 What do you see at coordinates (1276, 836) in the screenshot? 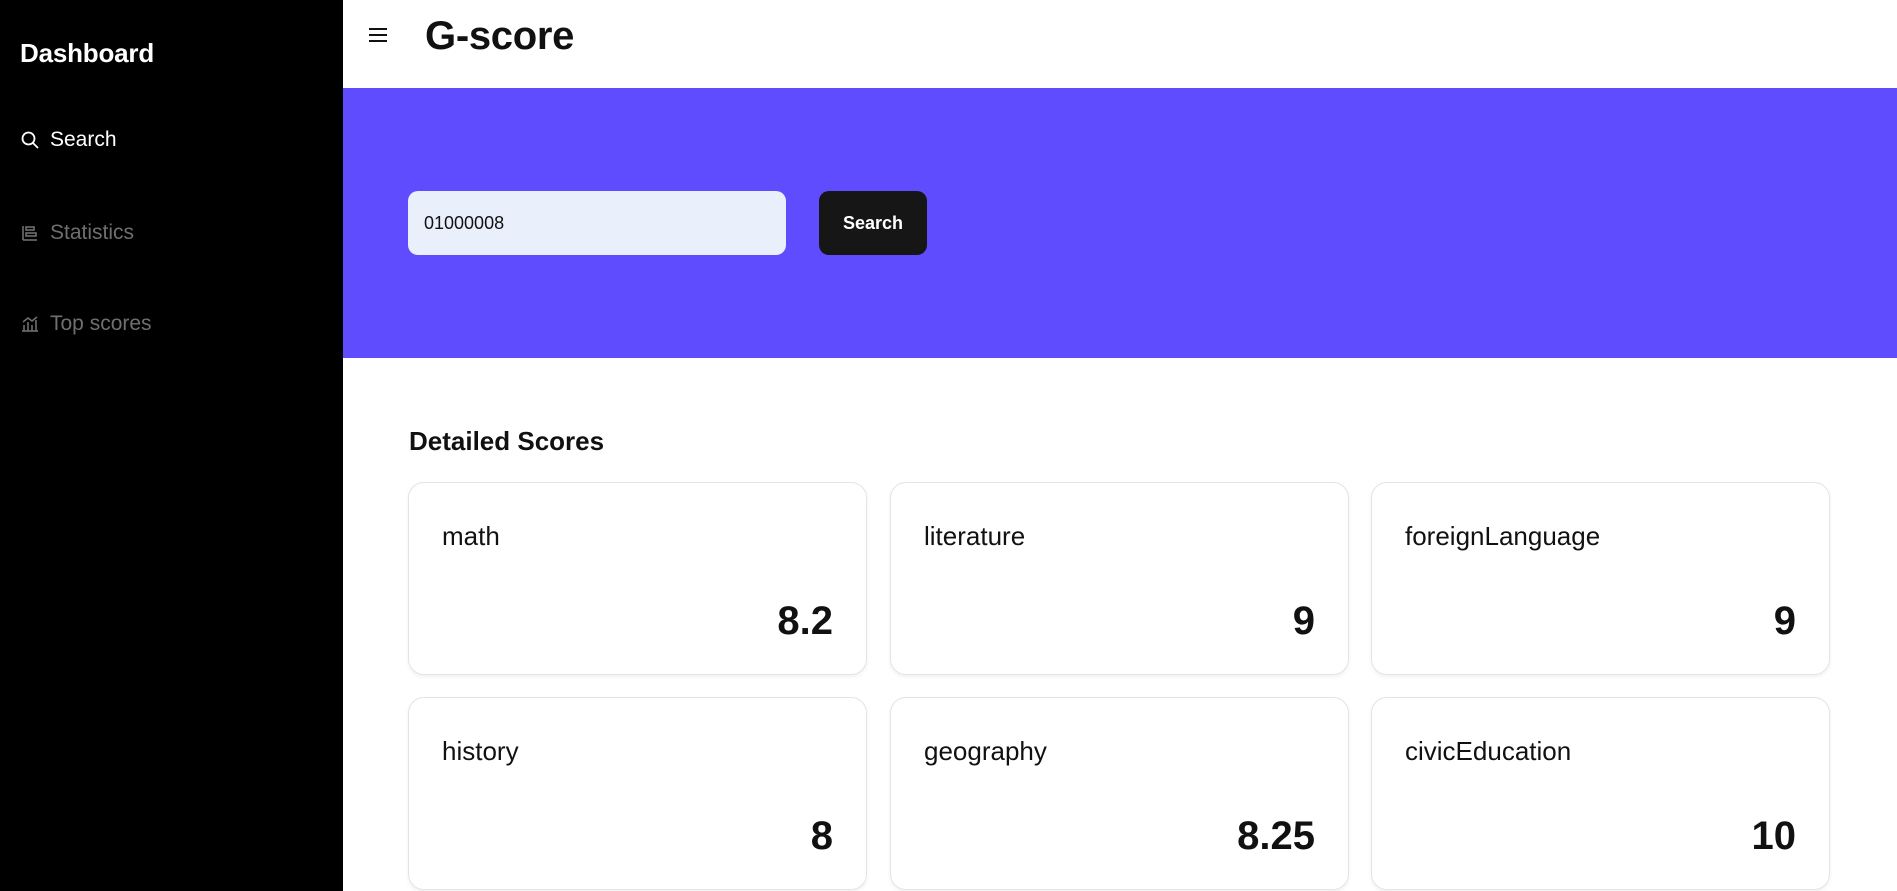
I see `score-value: 8.25` at bounding box center [1276, 836].